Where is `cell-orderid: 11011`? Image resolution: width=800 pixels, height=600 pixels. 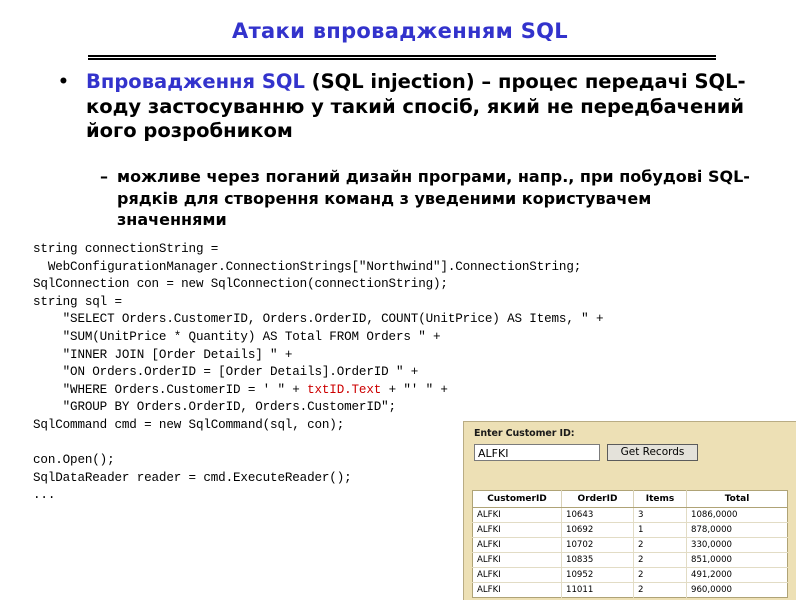 cell-orderid: 11011 is located at coordinates (597, 590).